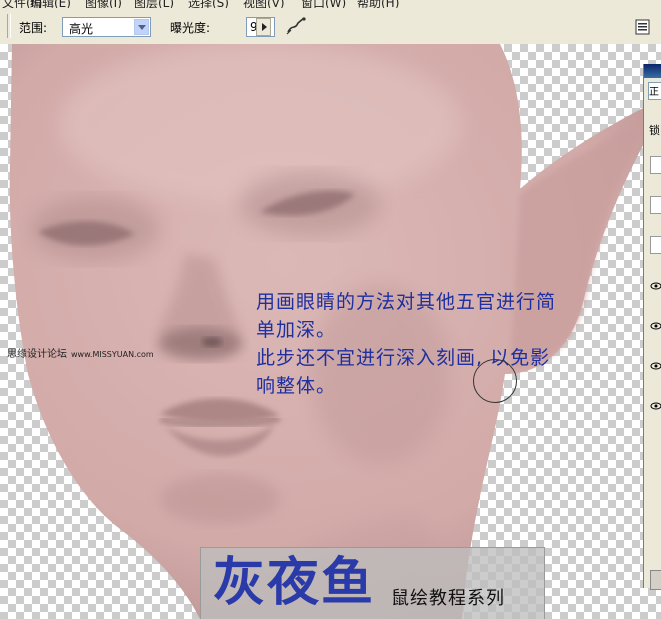 This screenshot has width=661, height=619. Describe the element at coordinates (495, 381) in the screenshot. I see `brush-cursor` at that location.